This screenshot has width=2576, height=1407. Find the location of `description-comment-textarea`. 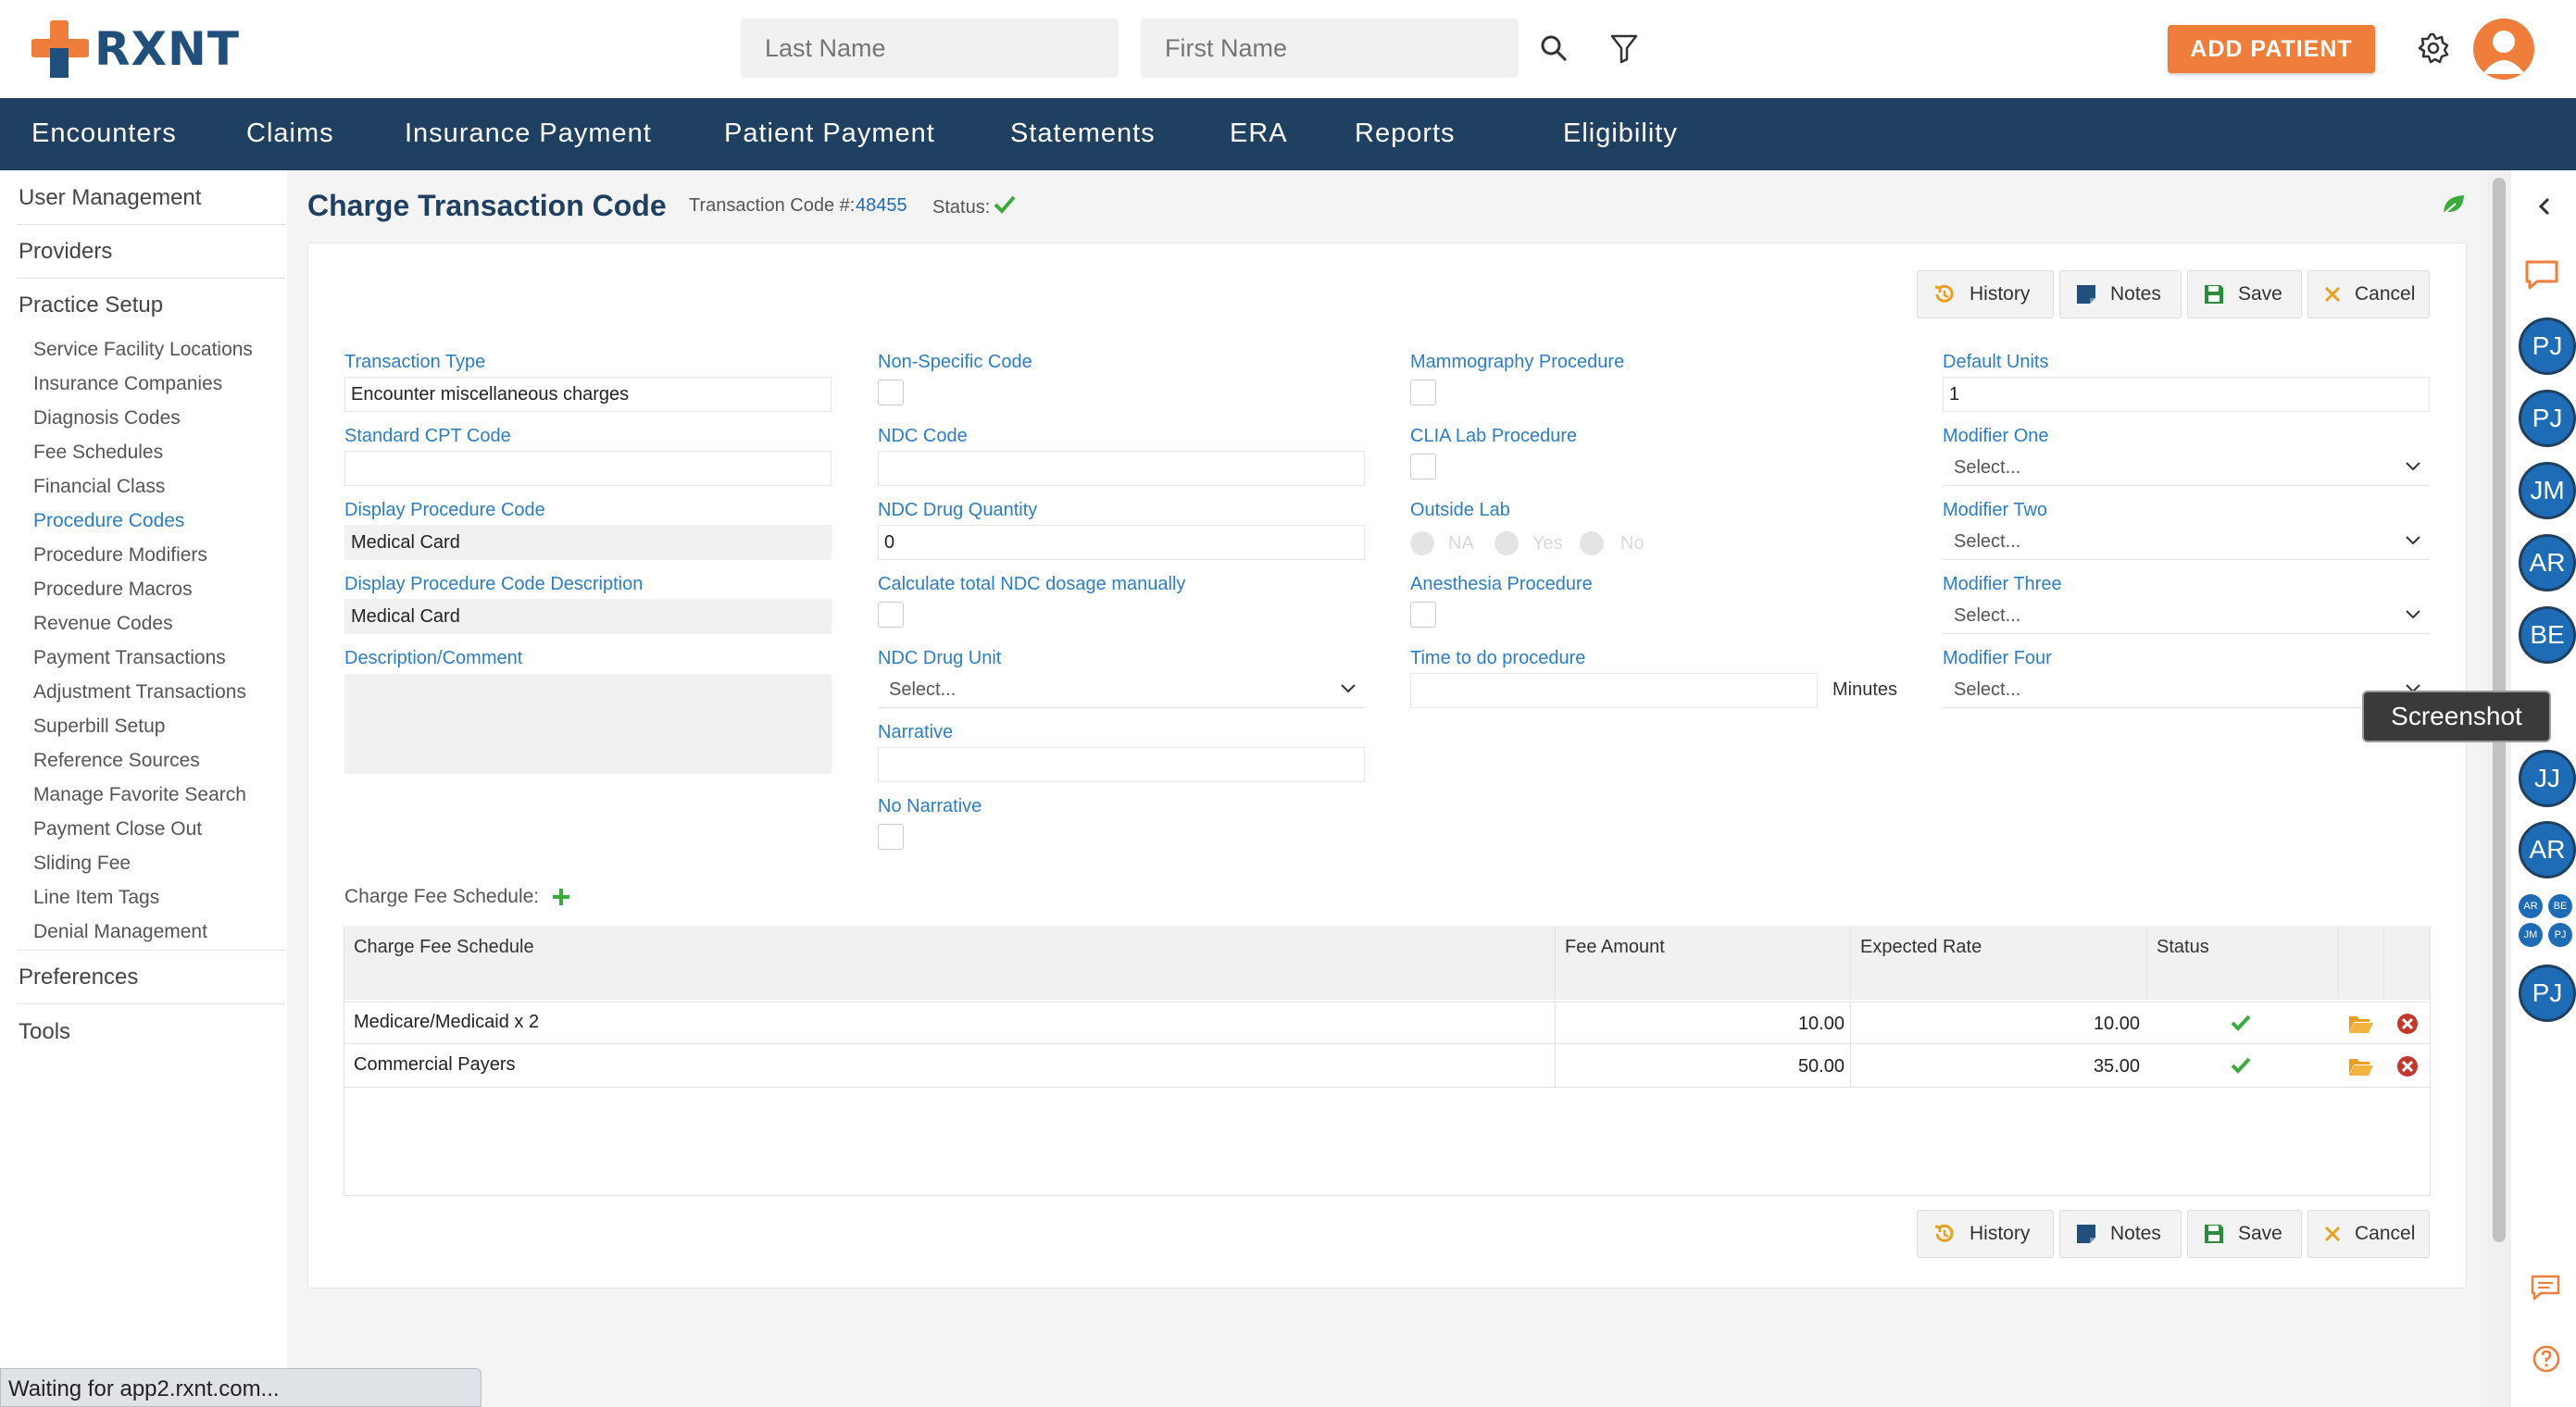

description-comment-textarea is located at coordinates (588, 724).